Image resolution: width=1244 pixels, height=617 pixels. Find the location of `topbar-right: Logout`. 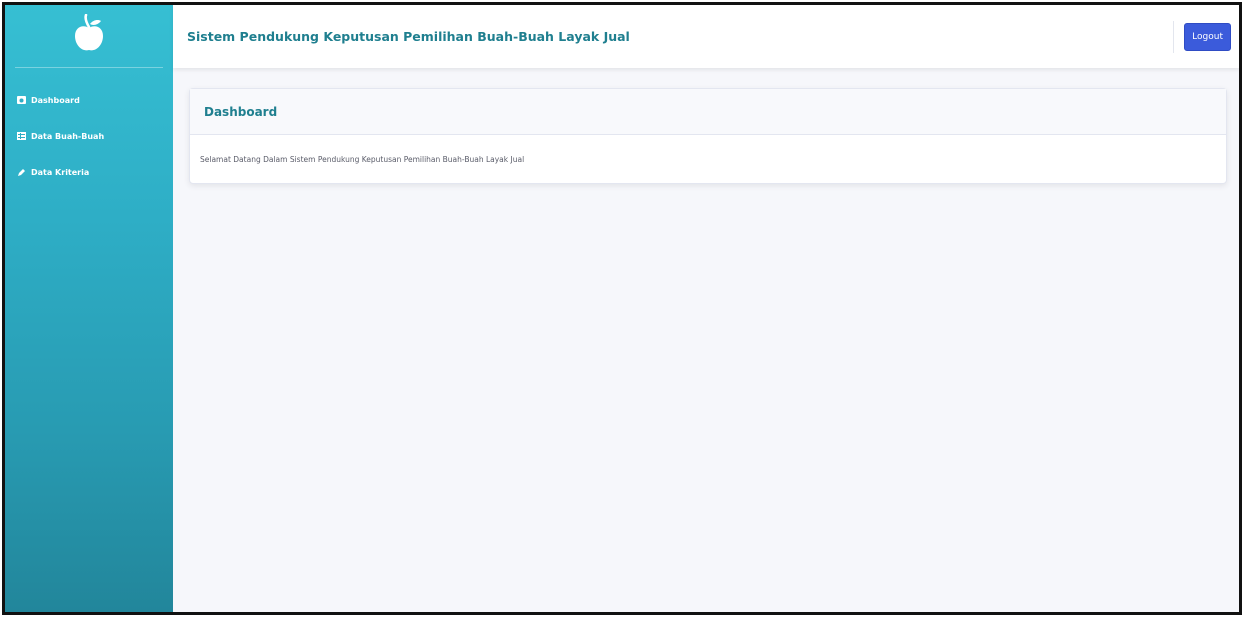

topbar-right: Logout is located at coordinates (1202, 36).